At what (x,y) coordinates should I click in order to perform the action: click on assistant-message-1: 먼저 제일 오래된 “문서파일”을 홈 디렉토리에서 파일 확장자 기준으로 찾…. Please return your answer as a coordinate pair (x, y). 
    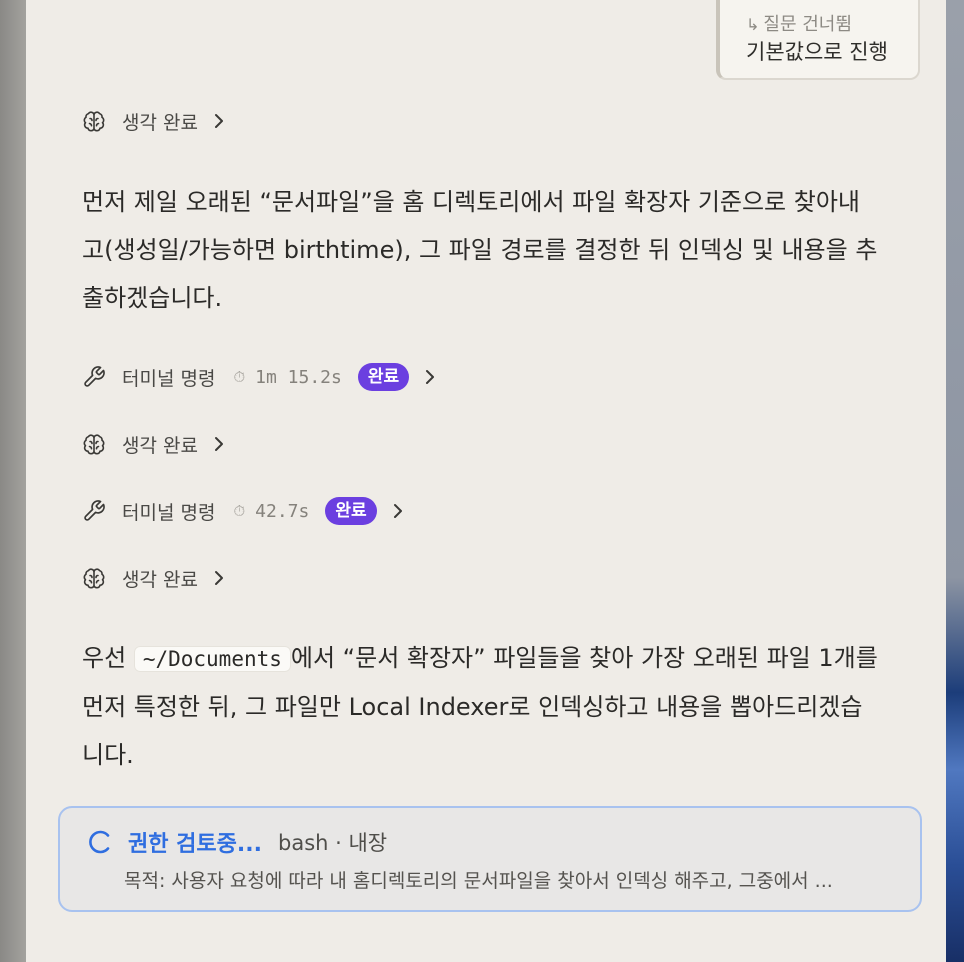
    Looking at the image, I should click on (480, 250).